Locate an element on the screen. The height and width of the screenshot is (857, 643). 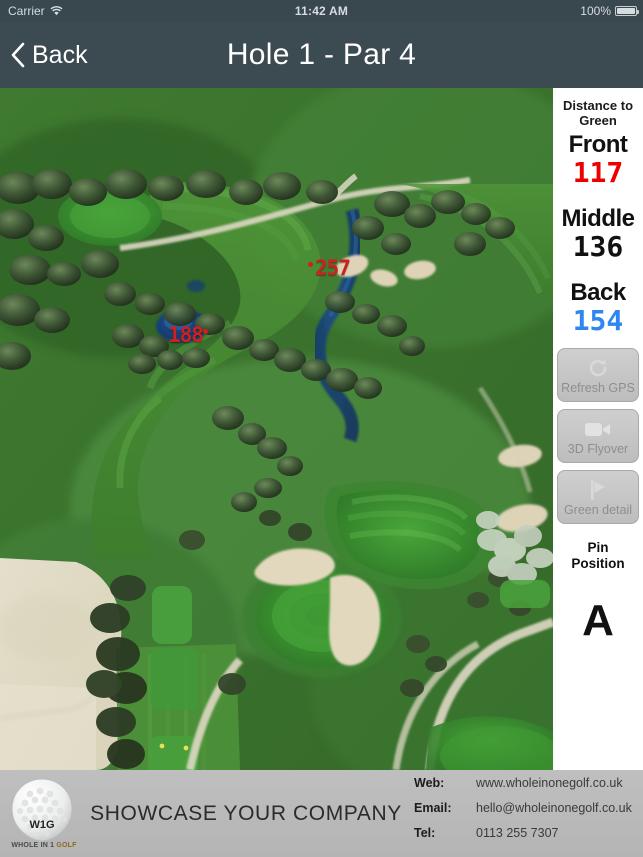
contact-value-tel: 0113 255 7307 is located at coordinates (517, 833).